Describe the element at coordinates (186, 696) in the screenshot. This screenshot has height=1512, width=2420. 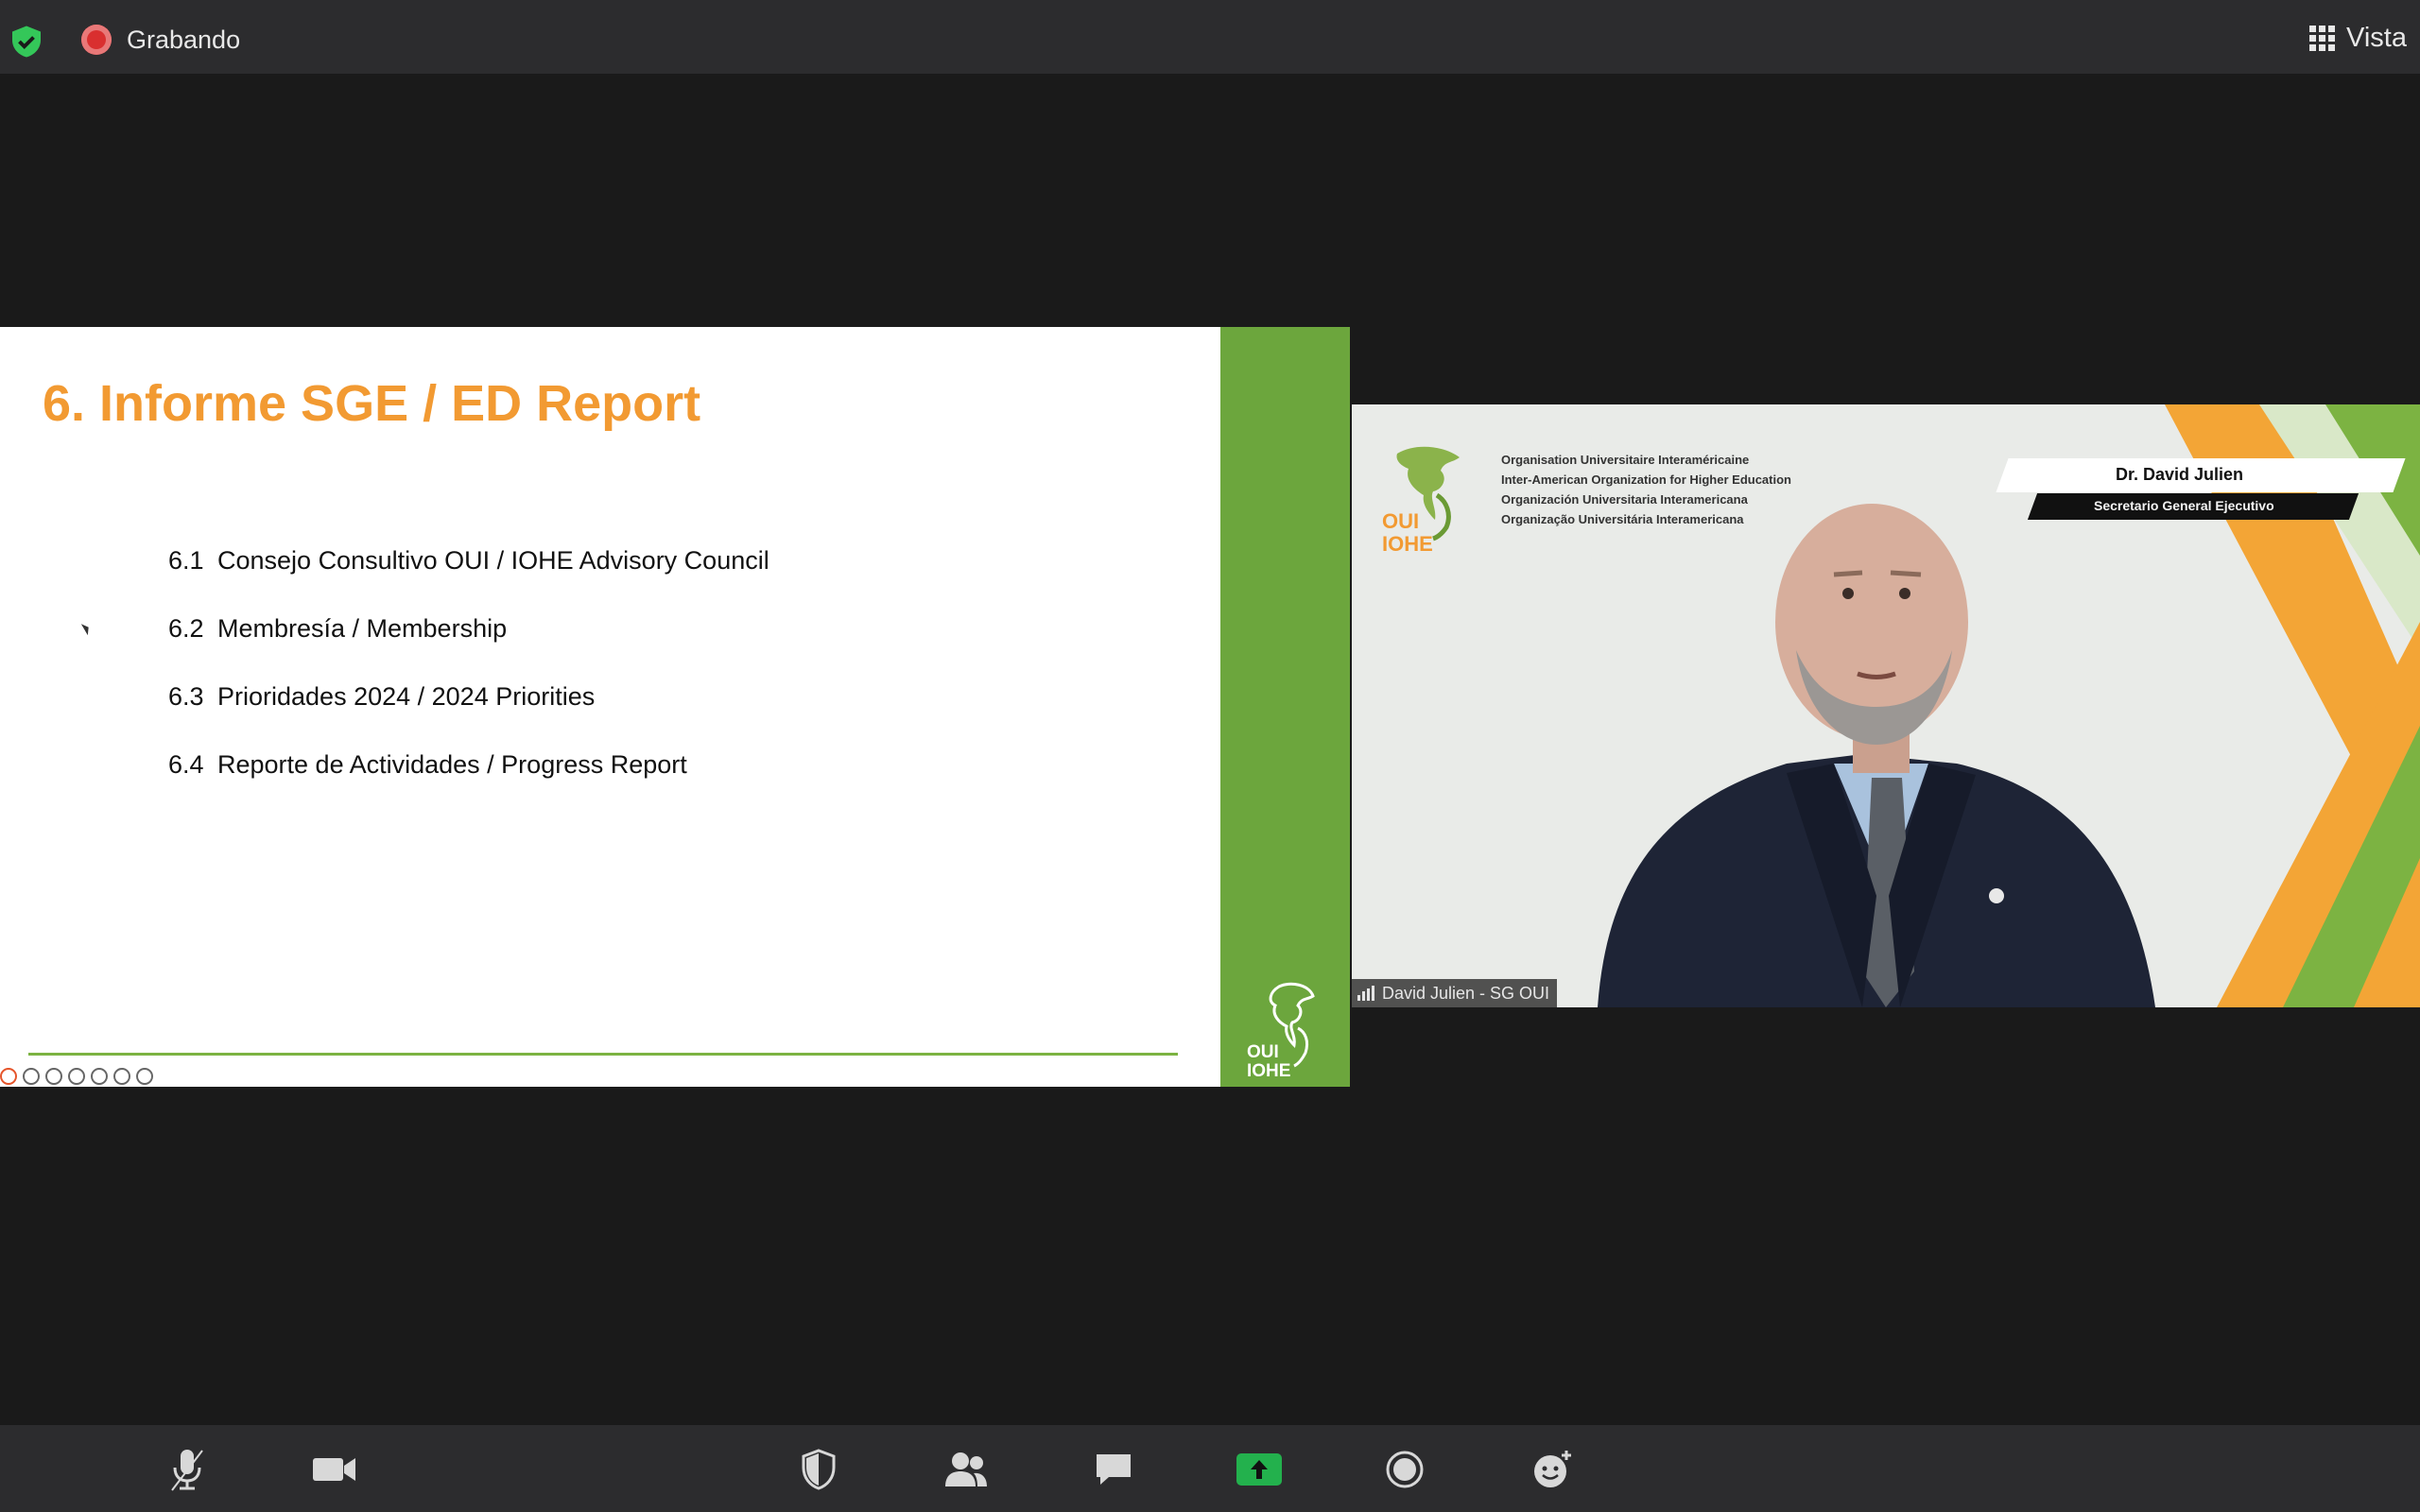
I see `item-number: 6.3` at that location.